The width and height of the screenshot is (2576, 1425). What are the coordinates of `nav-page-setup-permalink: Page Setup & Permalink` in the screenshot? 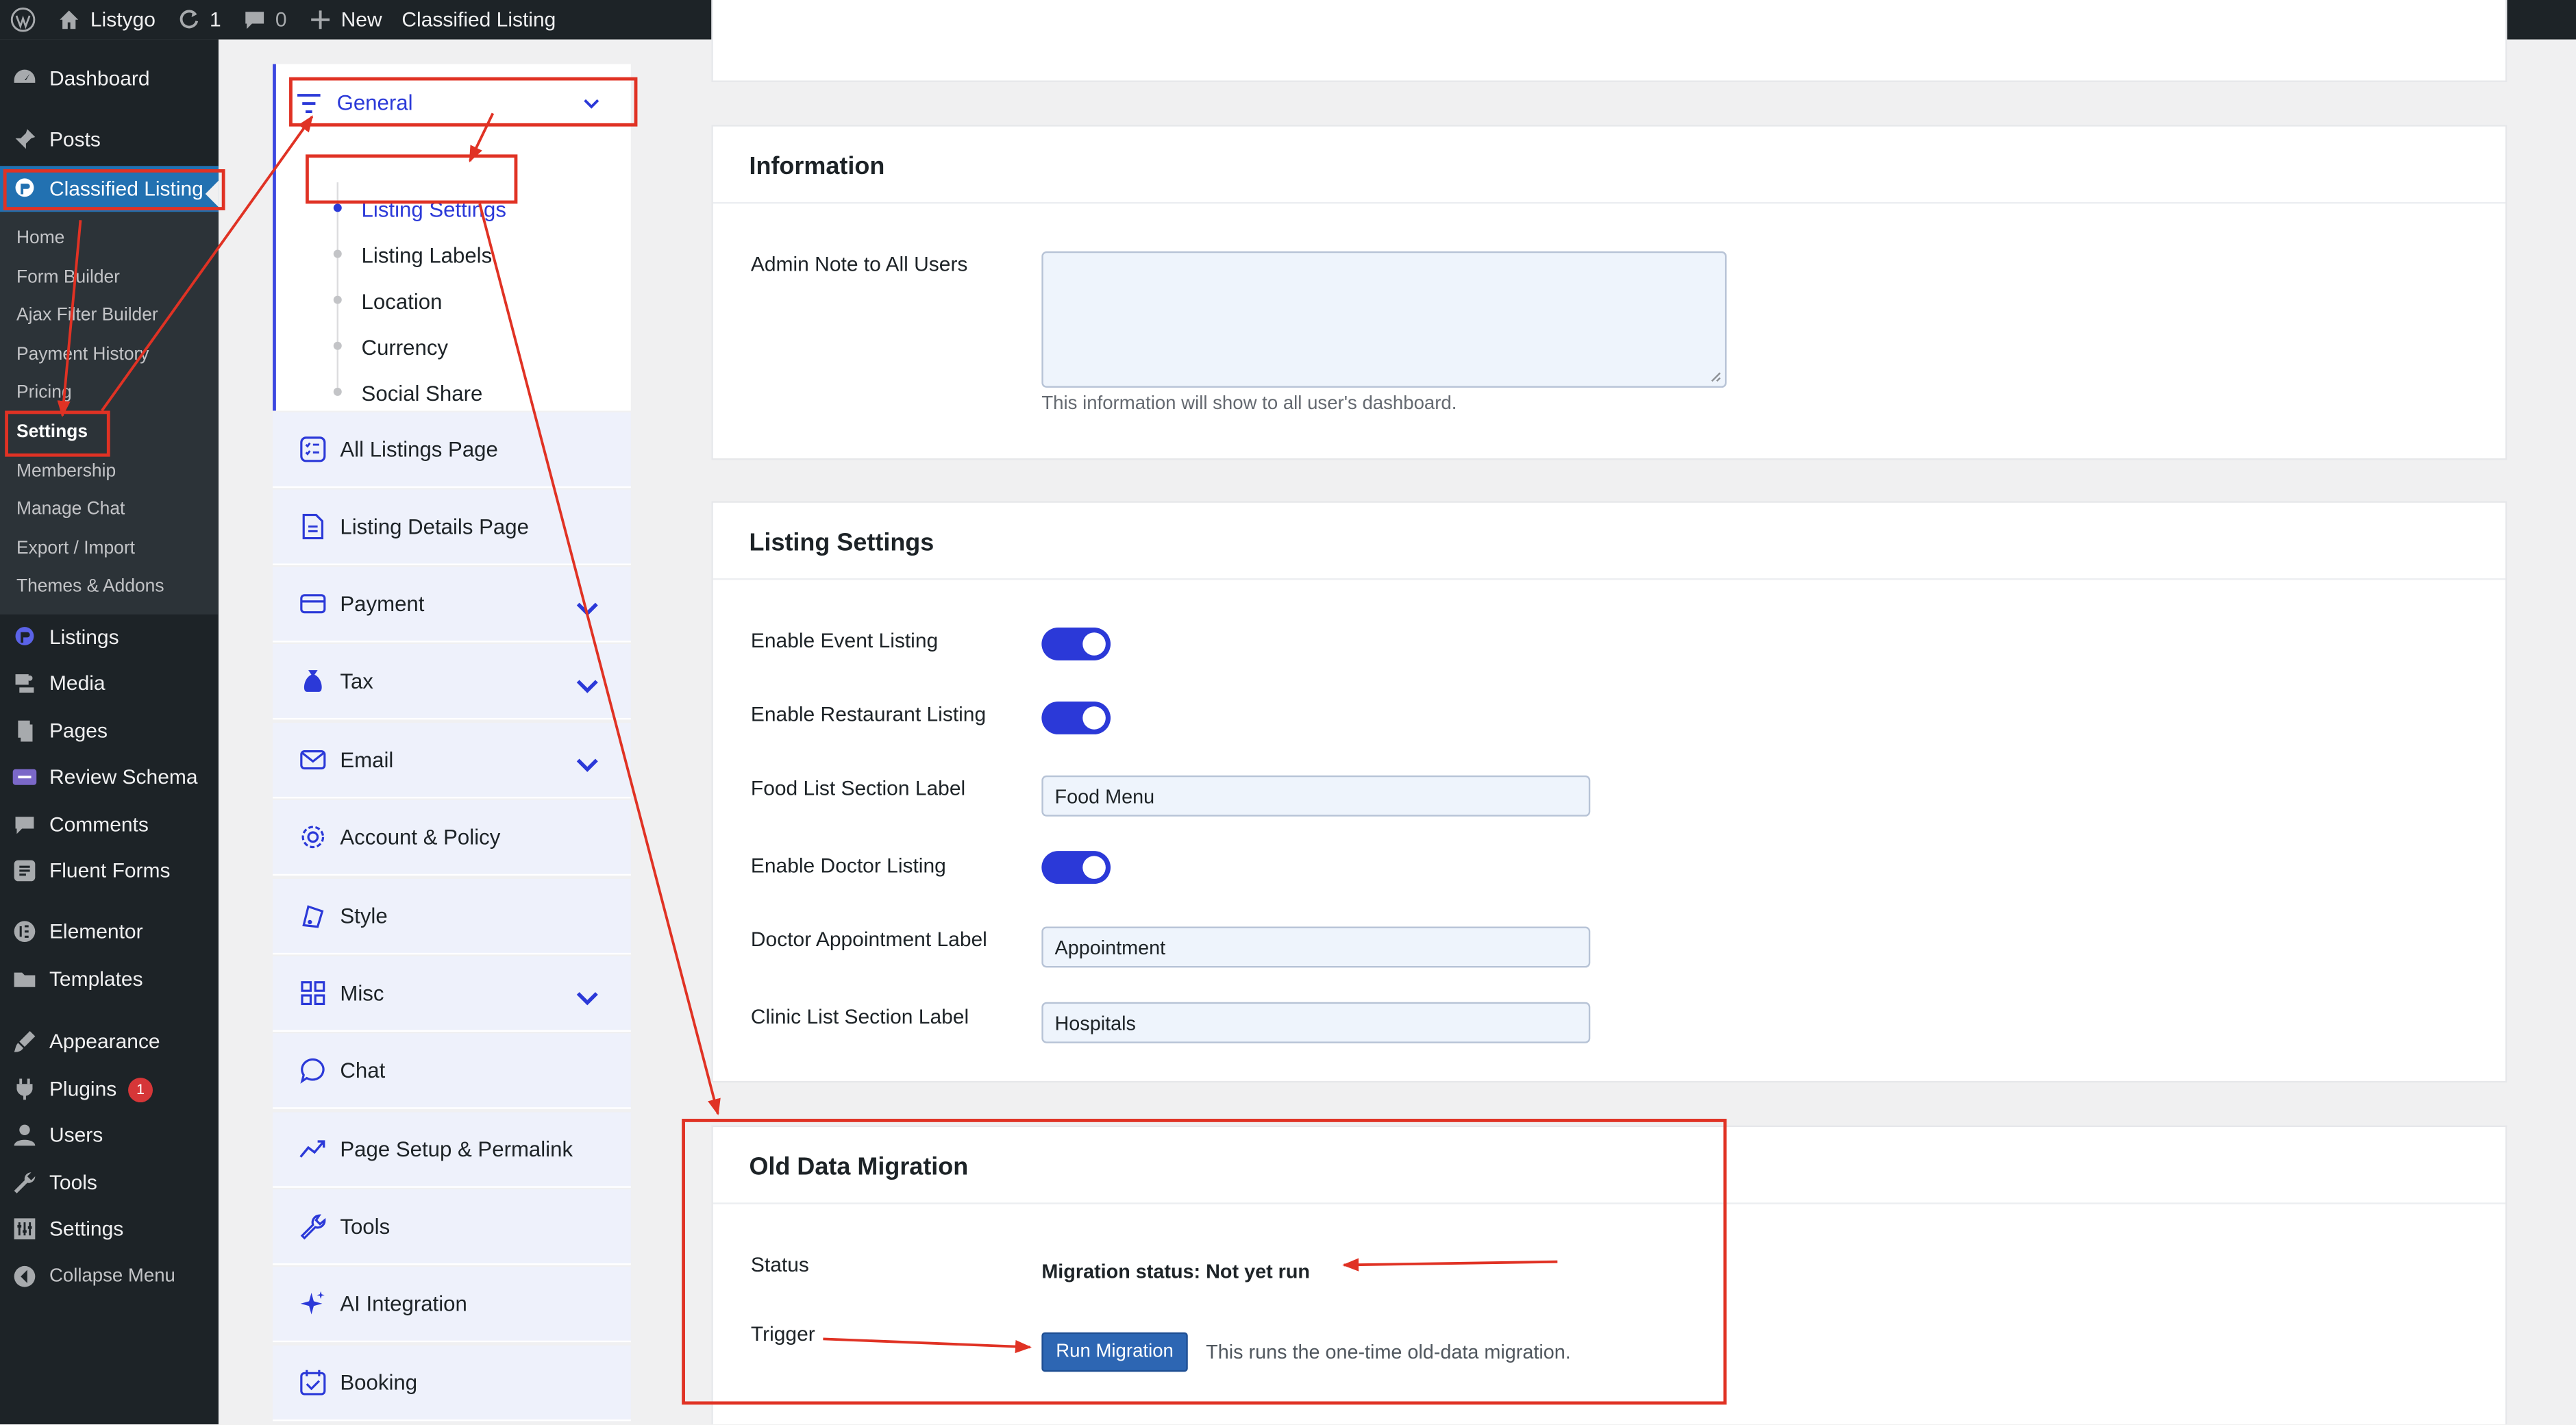 It's located at (452, 1150).